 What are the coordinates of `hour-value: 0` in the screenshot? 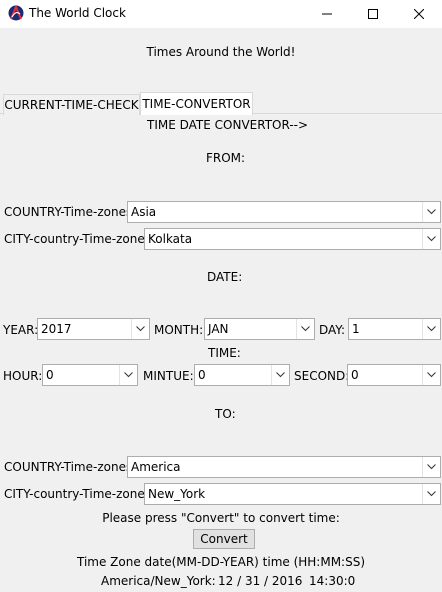 It's located at (50, 375).